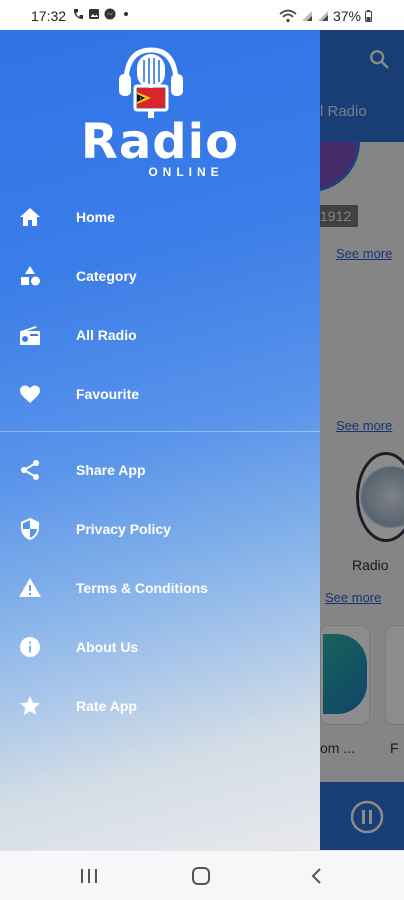  I want to click on warning-icon, so click(30, 587).